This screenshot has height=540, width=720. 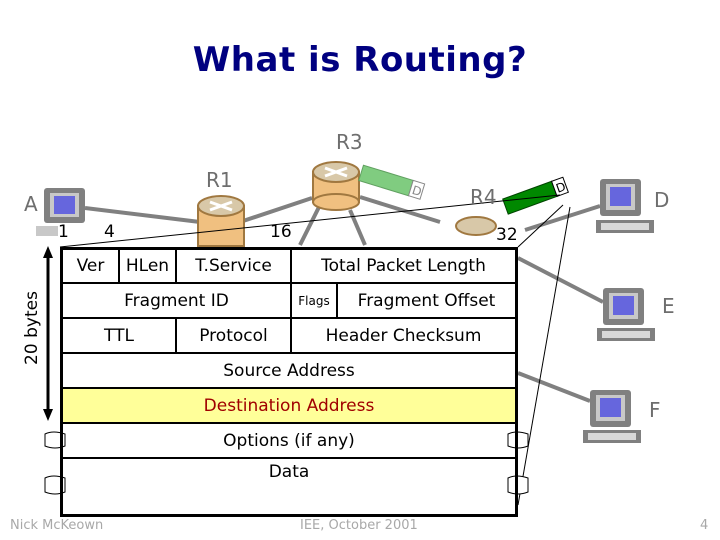 I want to click on header-row: TTL Protocol Header Checksum, so click(x=289, y=336).